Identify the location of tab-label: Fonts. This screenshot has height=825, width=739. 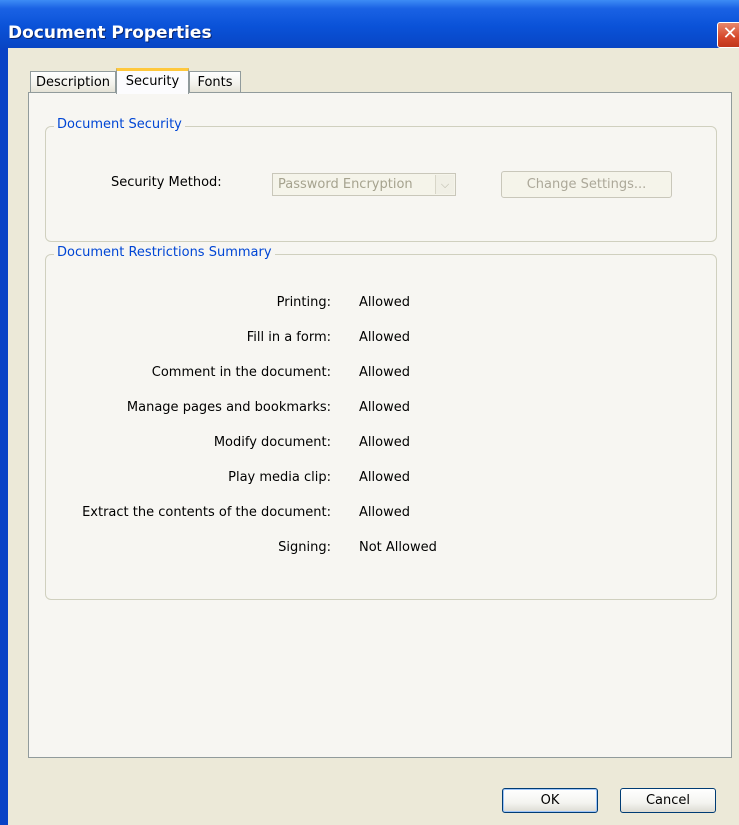
(215, 82).